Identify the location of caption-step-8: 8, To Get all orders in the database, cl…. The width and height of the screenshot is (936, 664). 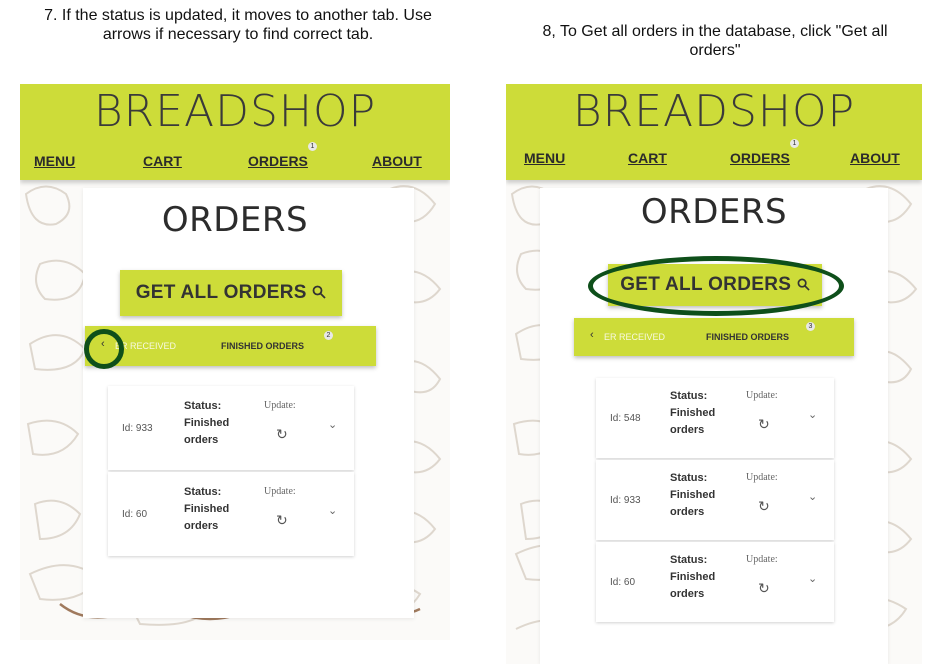
(715, 41).